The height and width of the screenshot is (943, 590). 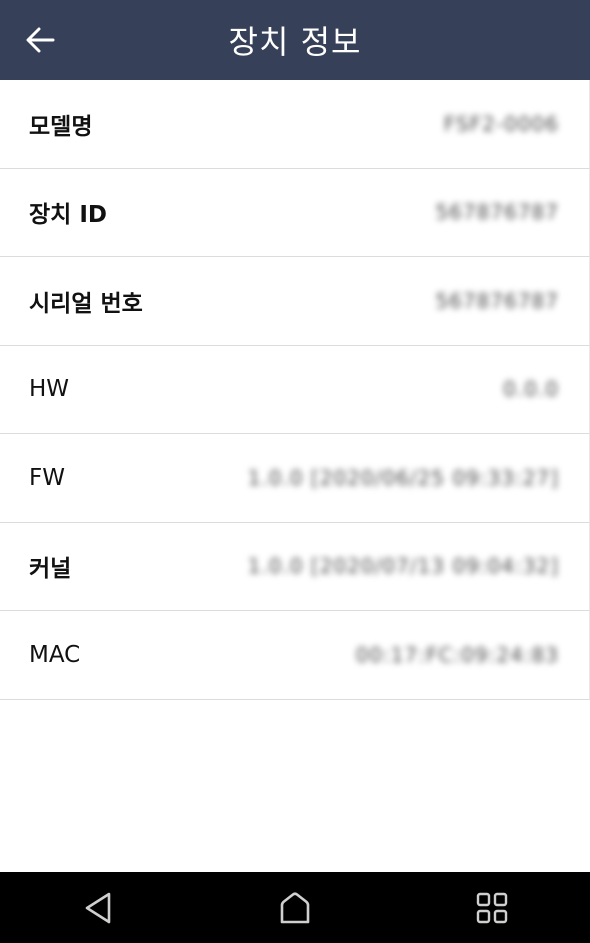 I want to click on info-row-fw: FW 1.0.0 [2020/06/25 09:33:27], so click(x=295, y=478).